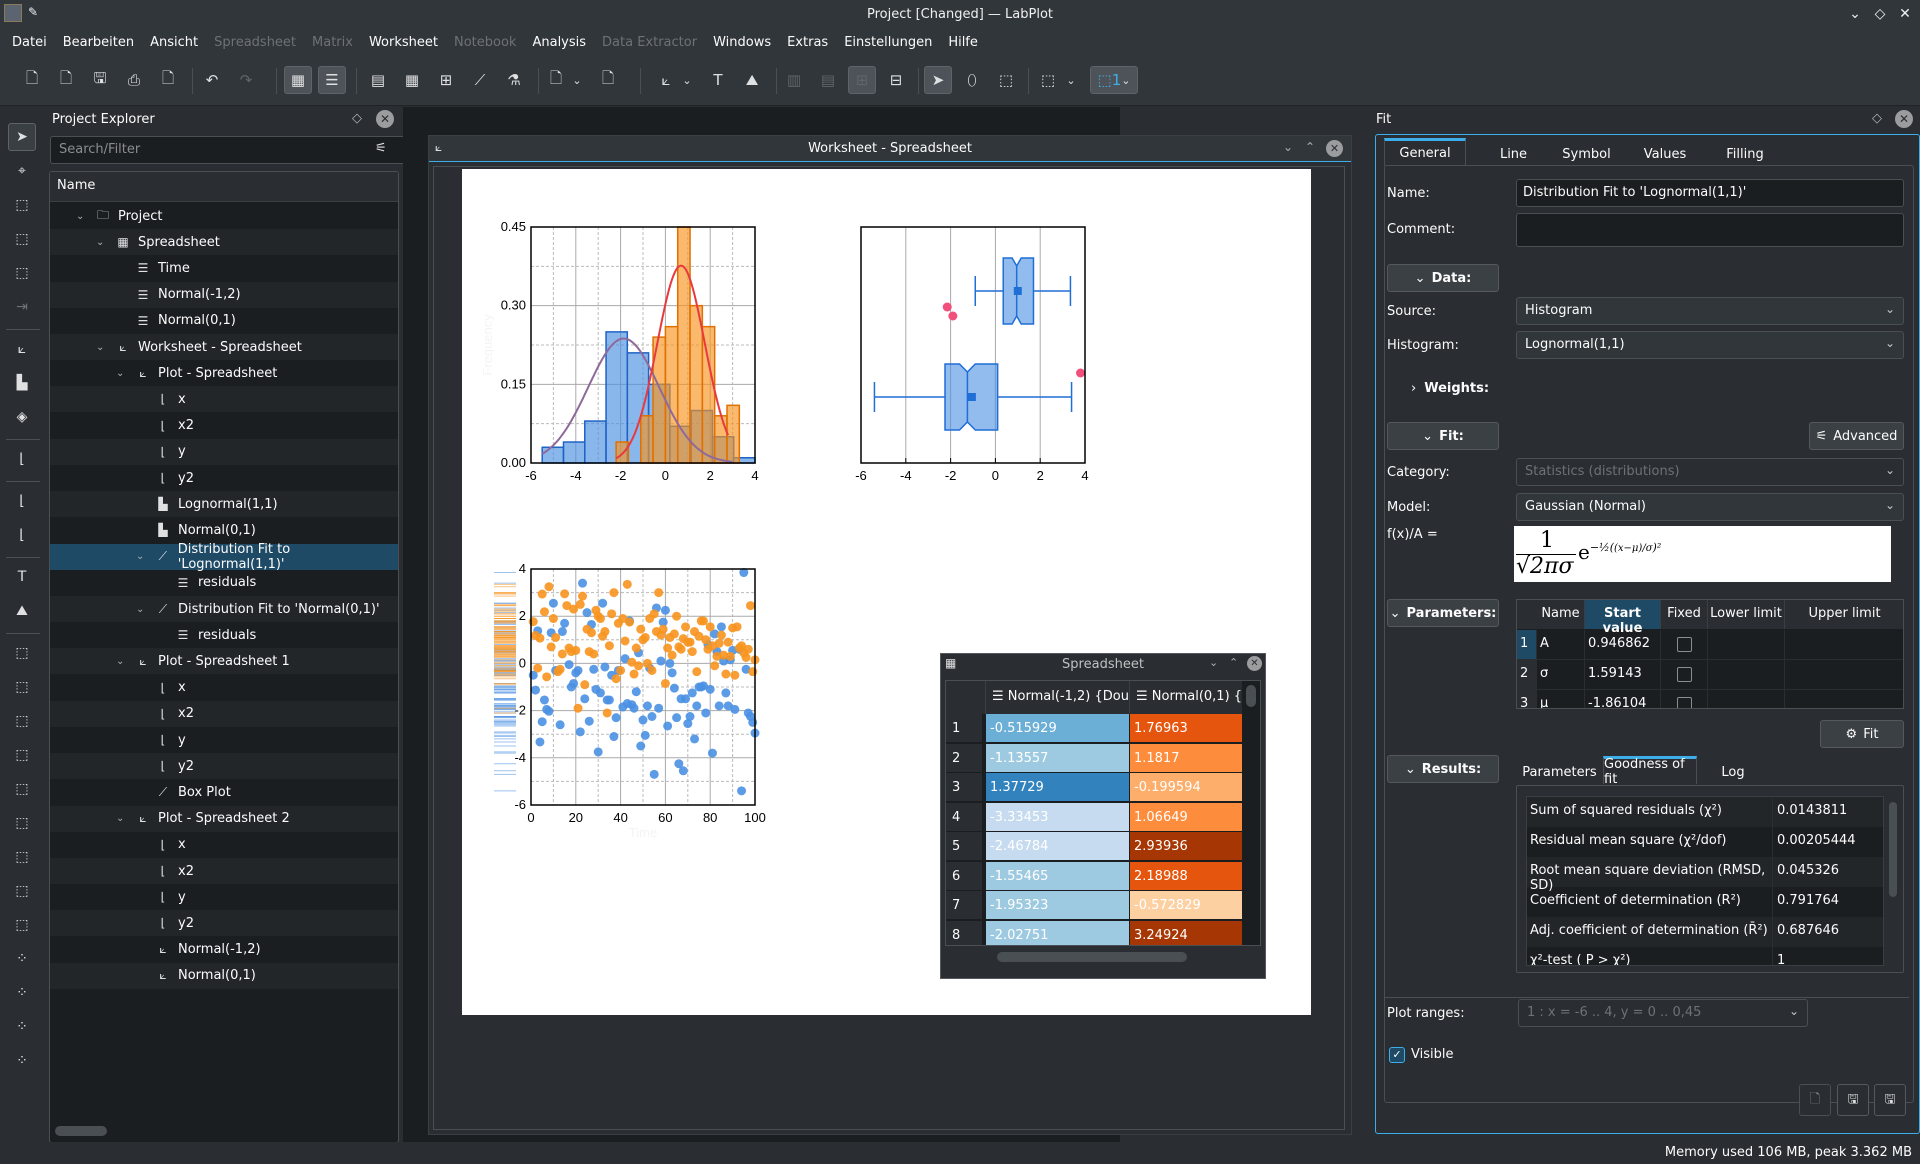 Image resolution: width=1920 pixels, height=1164 pixels. I want to click on spreadsheet-titlebar: ▦ Spreadsheet ⌄ ⌃ ✕, so click(1103, 665).